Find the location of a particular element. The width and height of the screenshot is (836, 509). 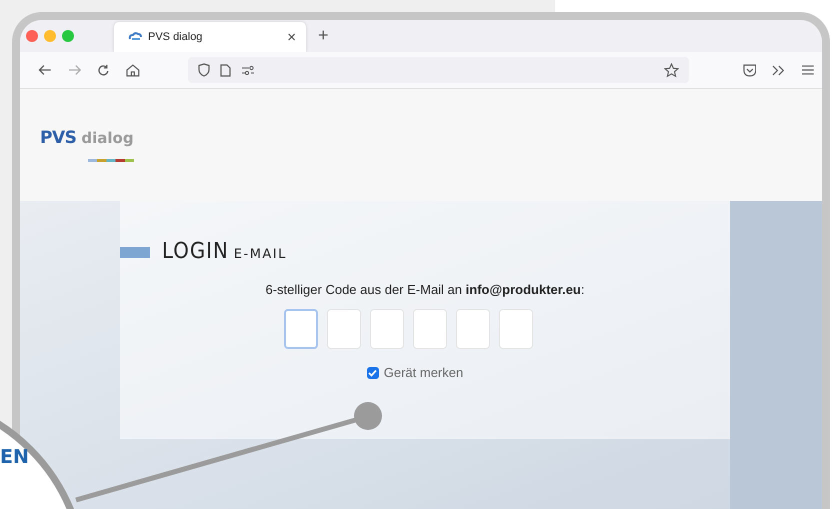

back-icon is located at coordinates (45, 70).